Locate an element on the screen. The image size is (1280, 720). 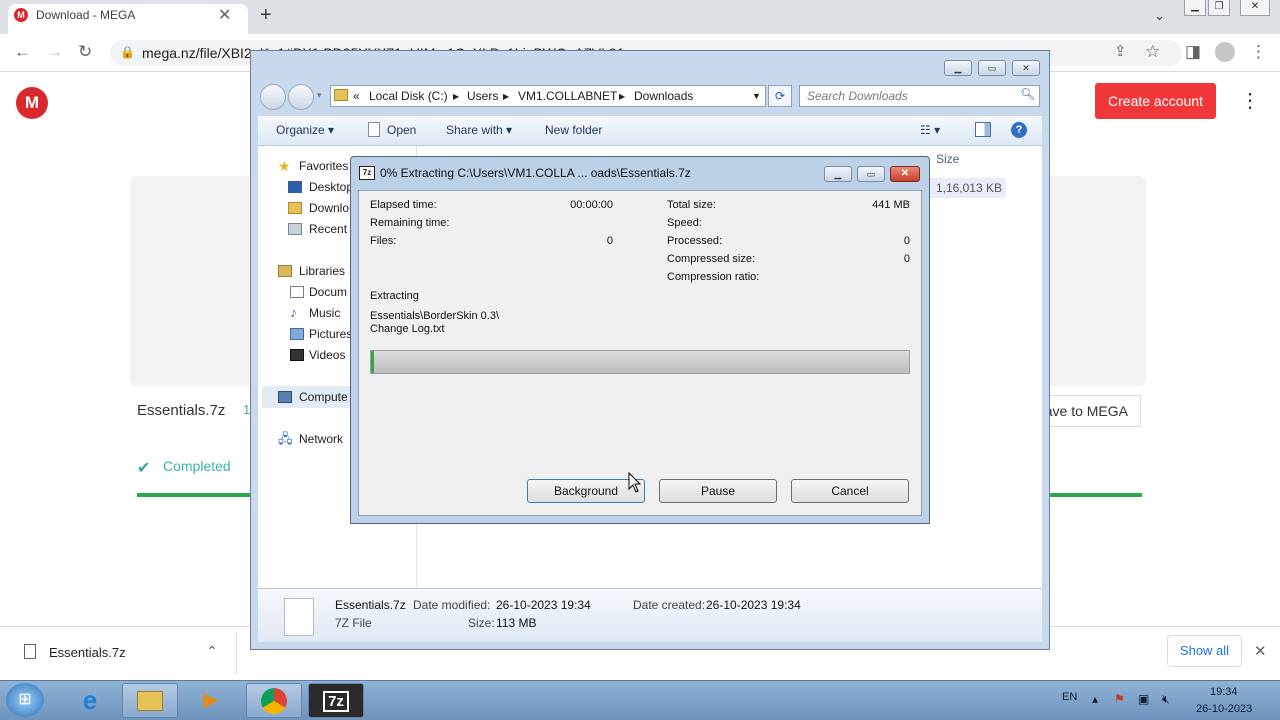
internet-explorer-icon: e is located at coordinates (90, 700).